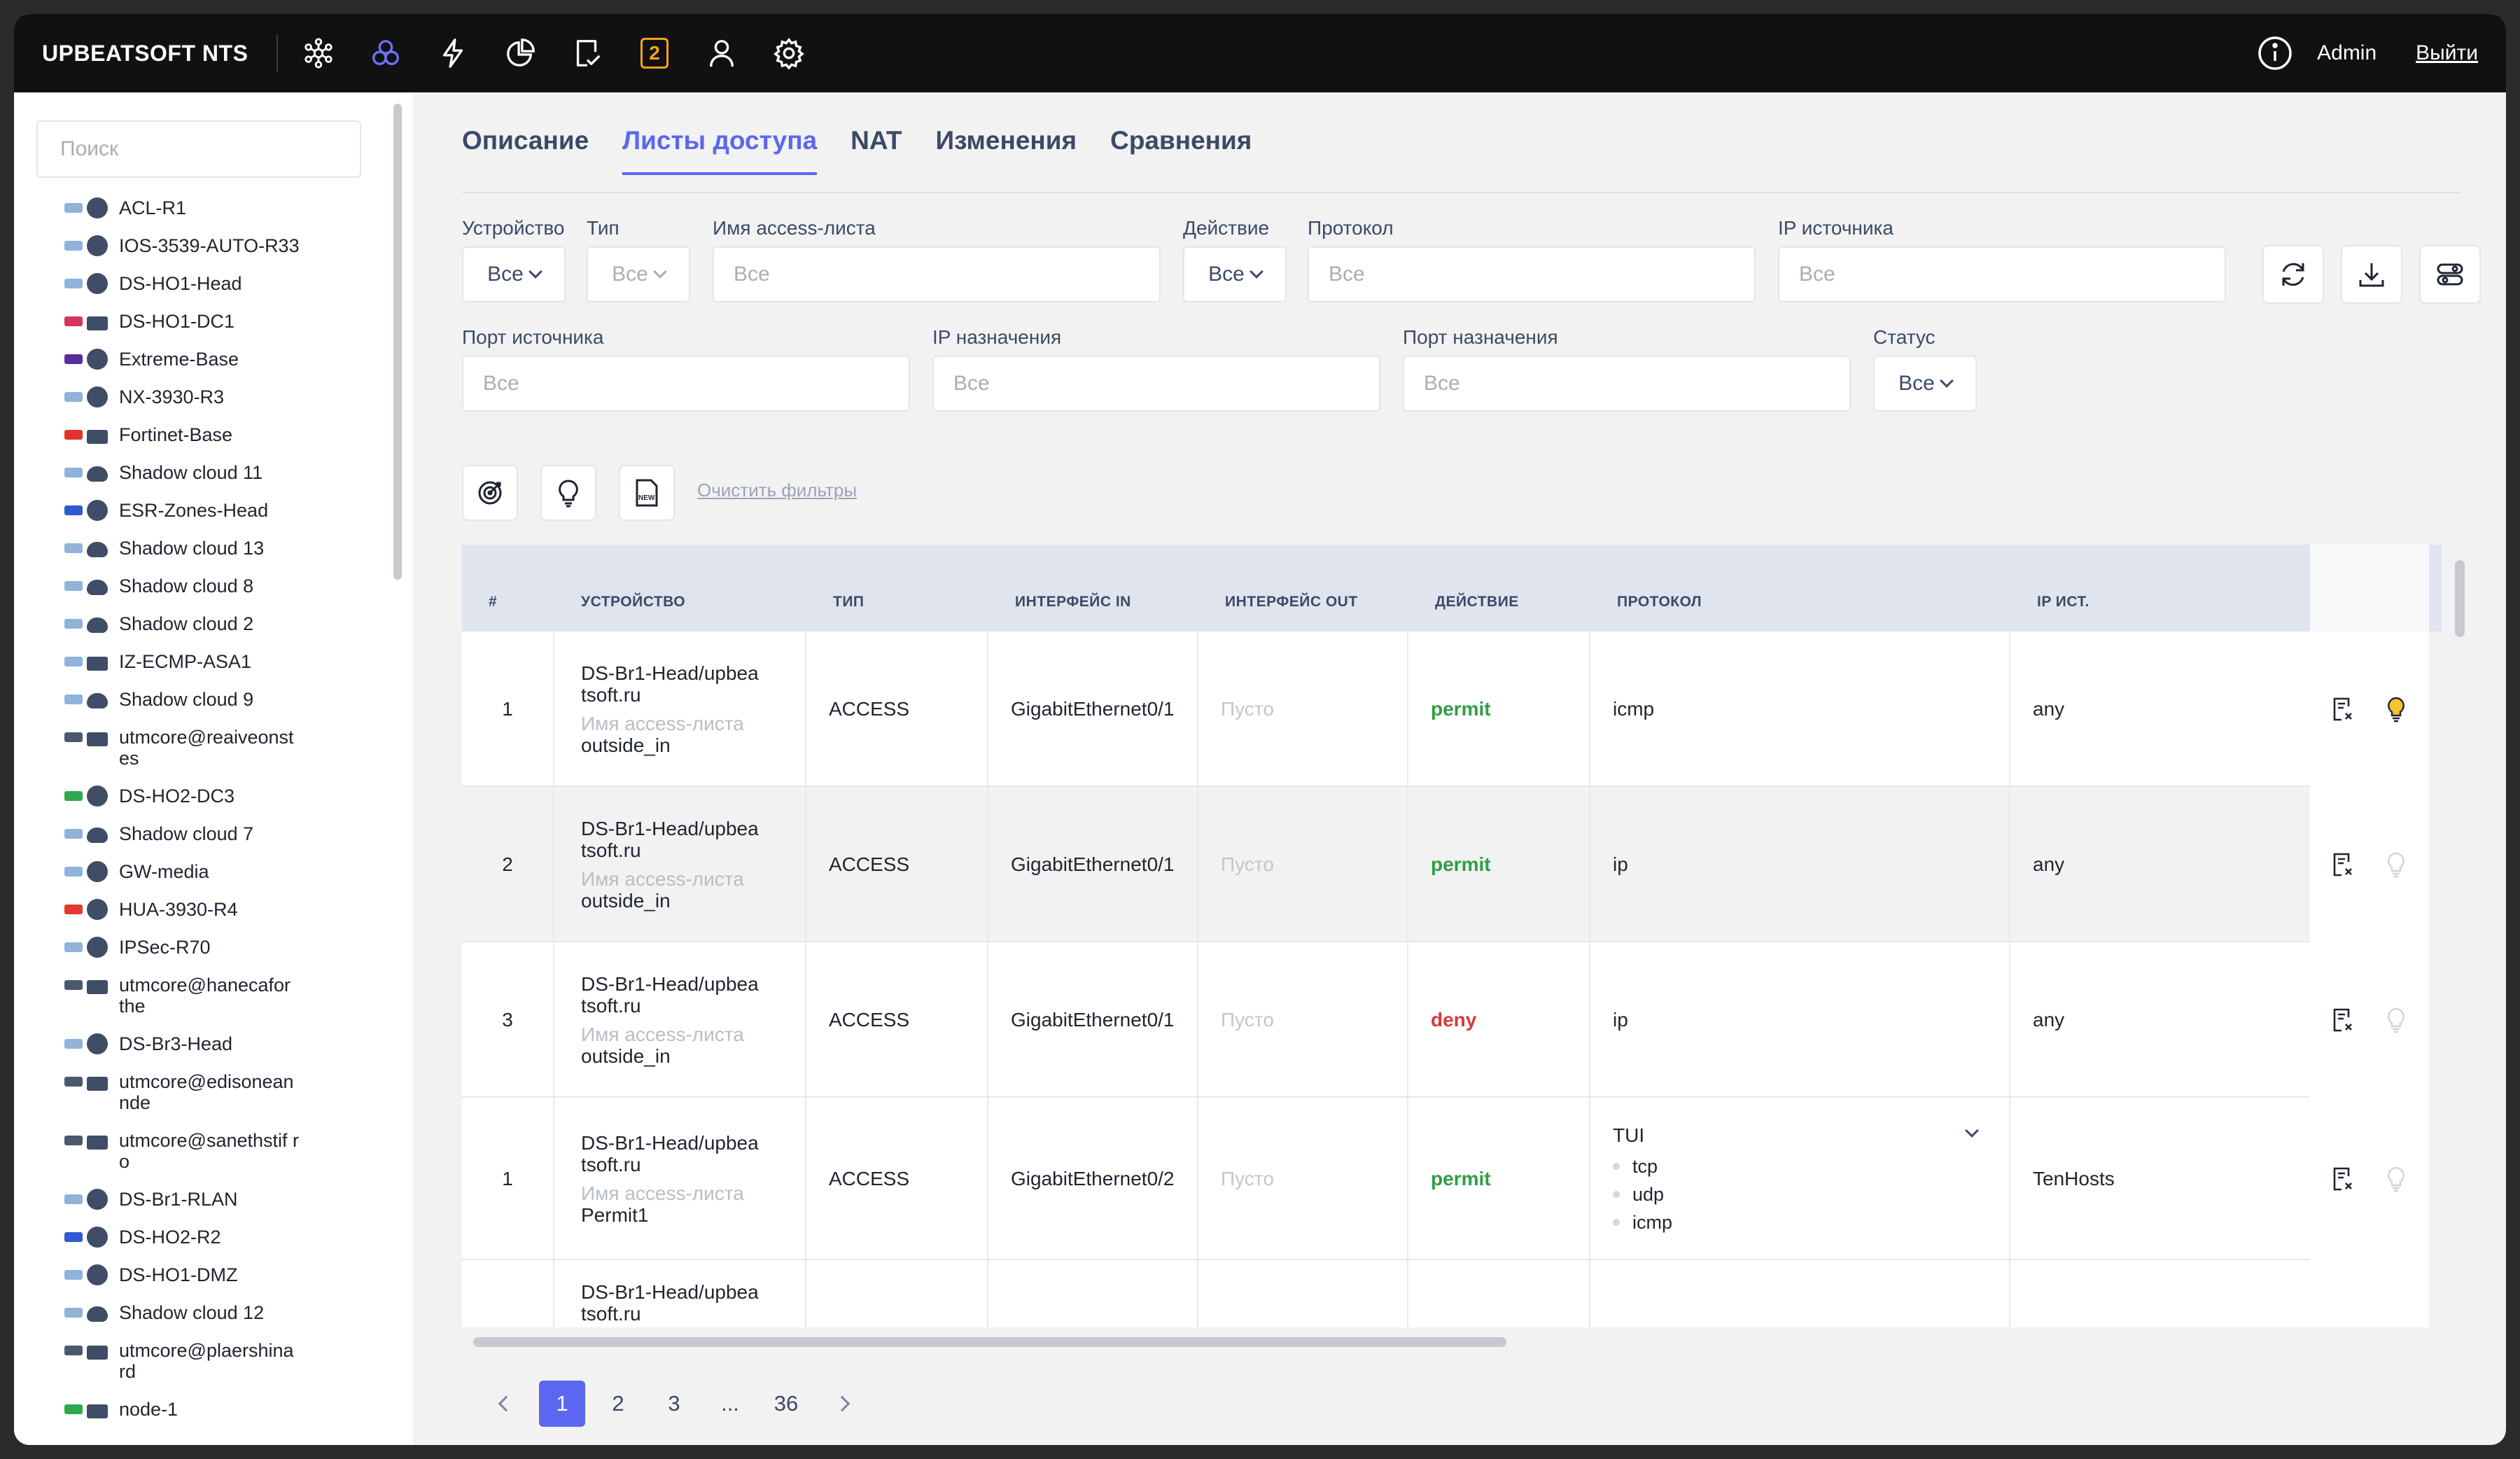  Describe the element at coordinates (2450, 274) in the screenshot. I see `columns-settings-button` at that location.